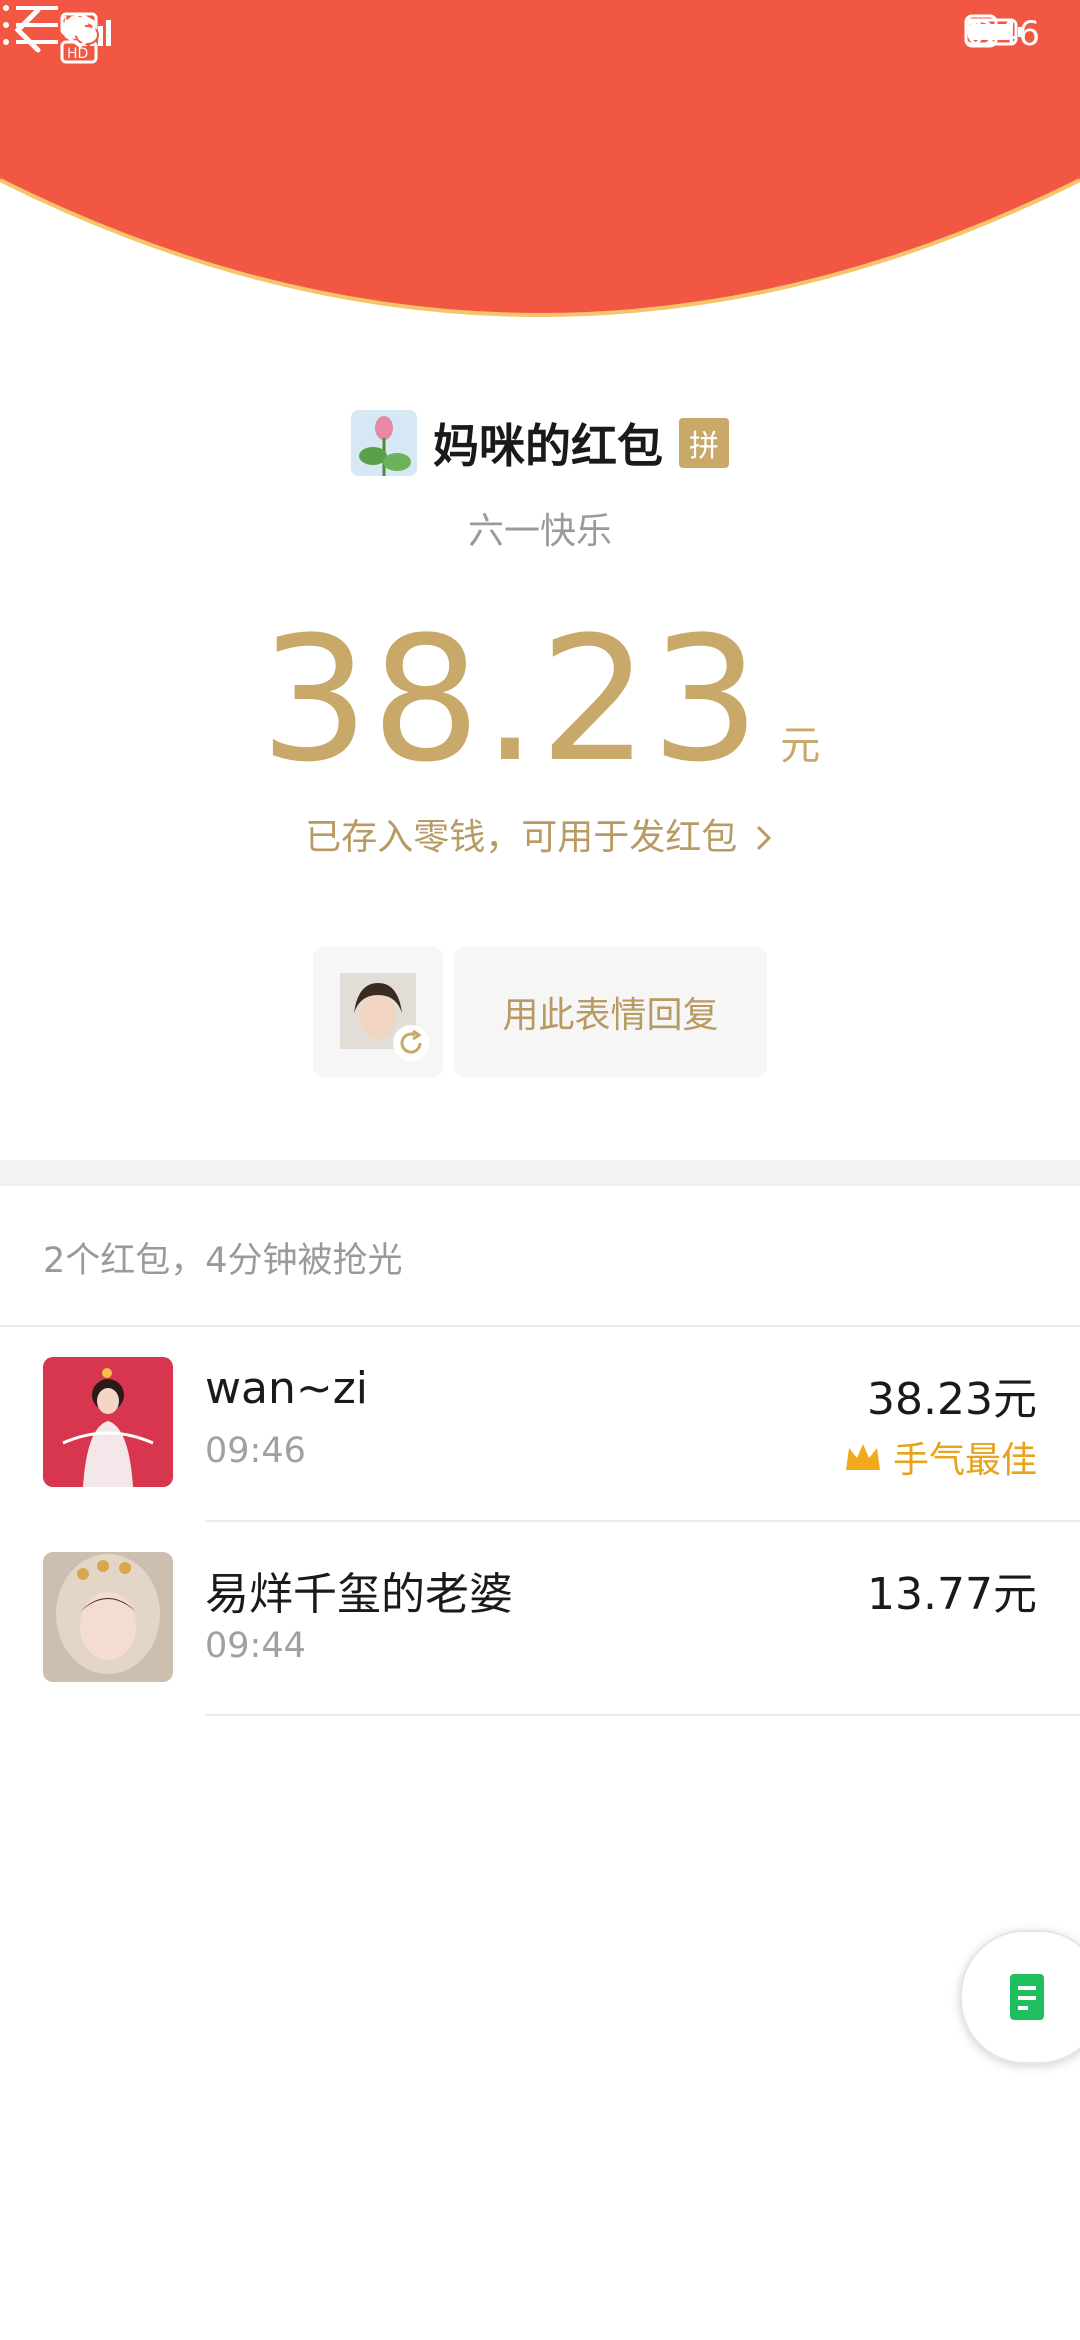  What do you see at coordinates (30, 25) in the screenshot?
I see `list-menu-icon` at bounding box center [30, 25].